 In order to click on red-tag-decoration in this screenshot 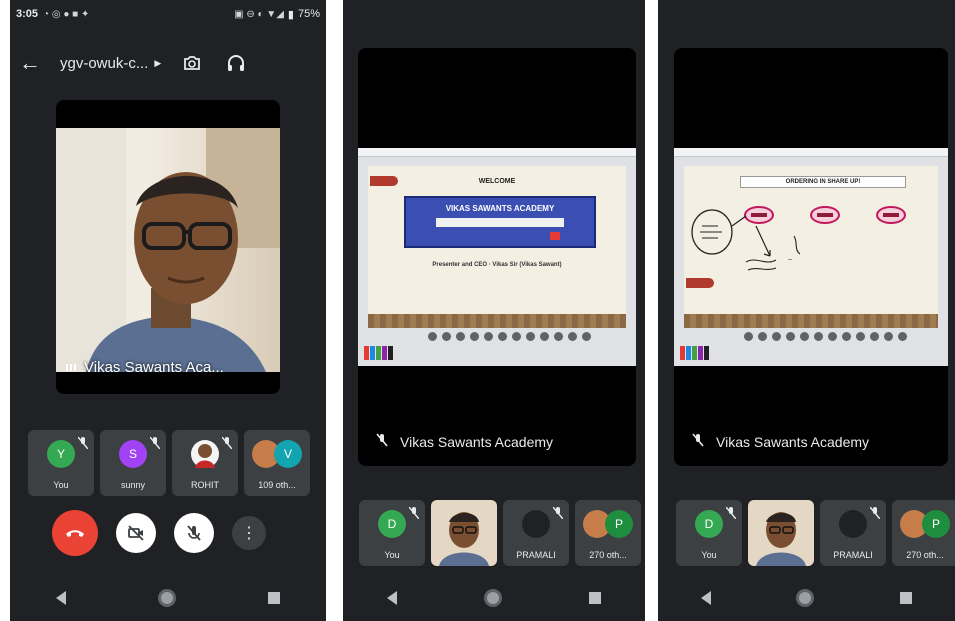, I will do `click(700, 283)`.